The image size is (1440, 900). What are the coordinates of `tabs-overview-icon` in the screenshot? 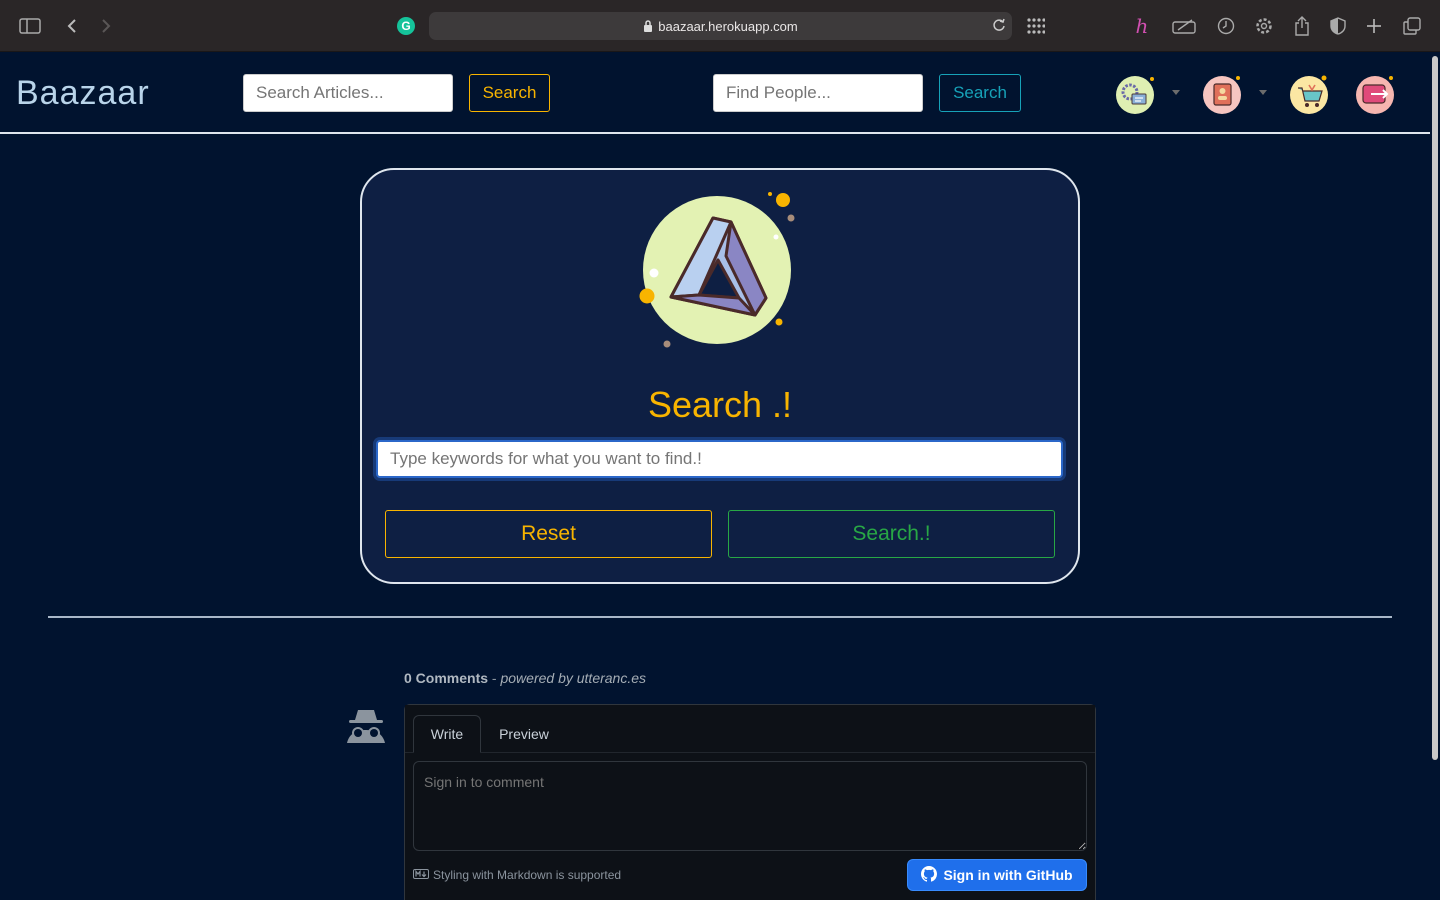 It's located at (1412, 26).